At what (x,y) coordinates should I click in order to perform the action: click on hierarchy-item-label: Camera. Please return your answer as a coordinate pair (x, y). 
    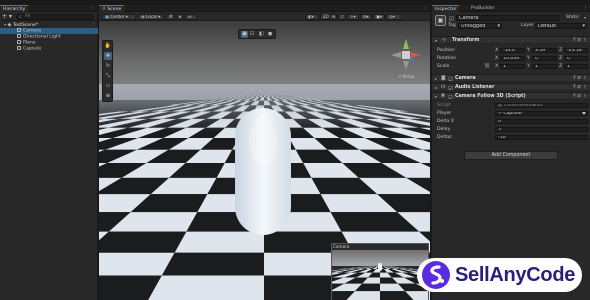
    Looking at the image, I should click on (32, 31).